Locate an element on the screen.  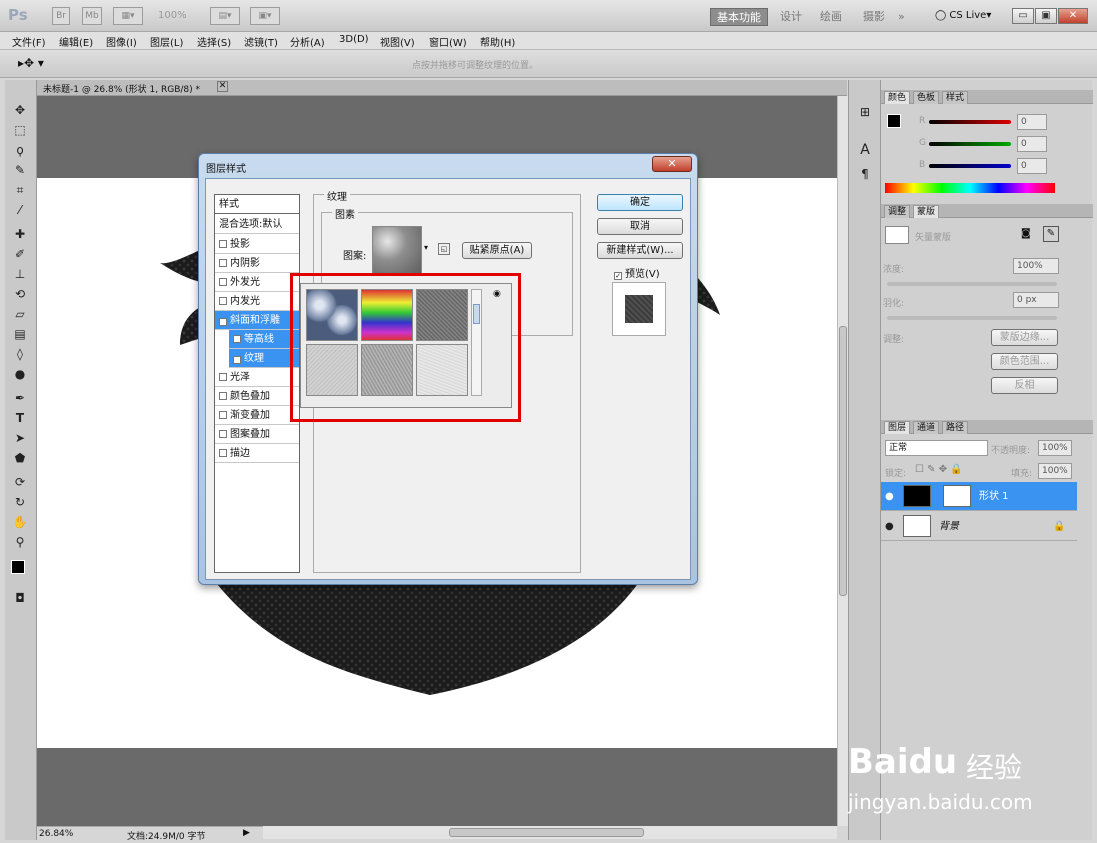
dodge-tool-icon: ● is located at coordinates (20, 374).